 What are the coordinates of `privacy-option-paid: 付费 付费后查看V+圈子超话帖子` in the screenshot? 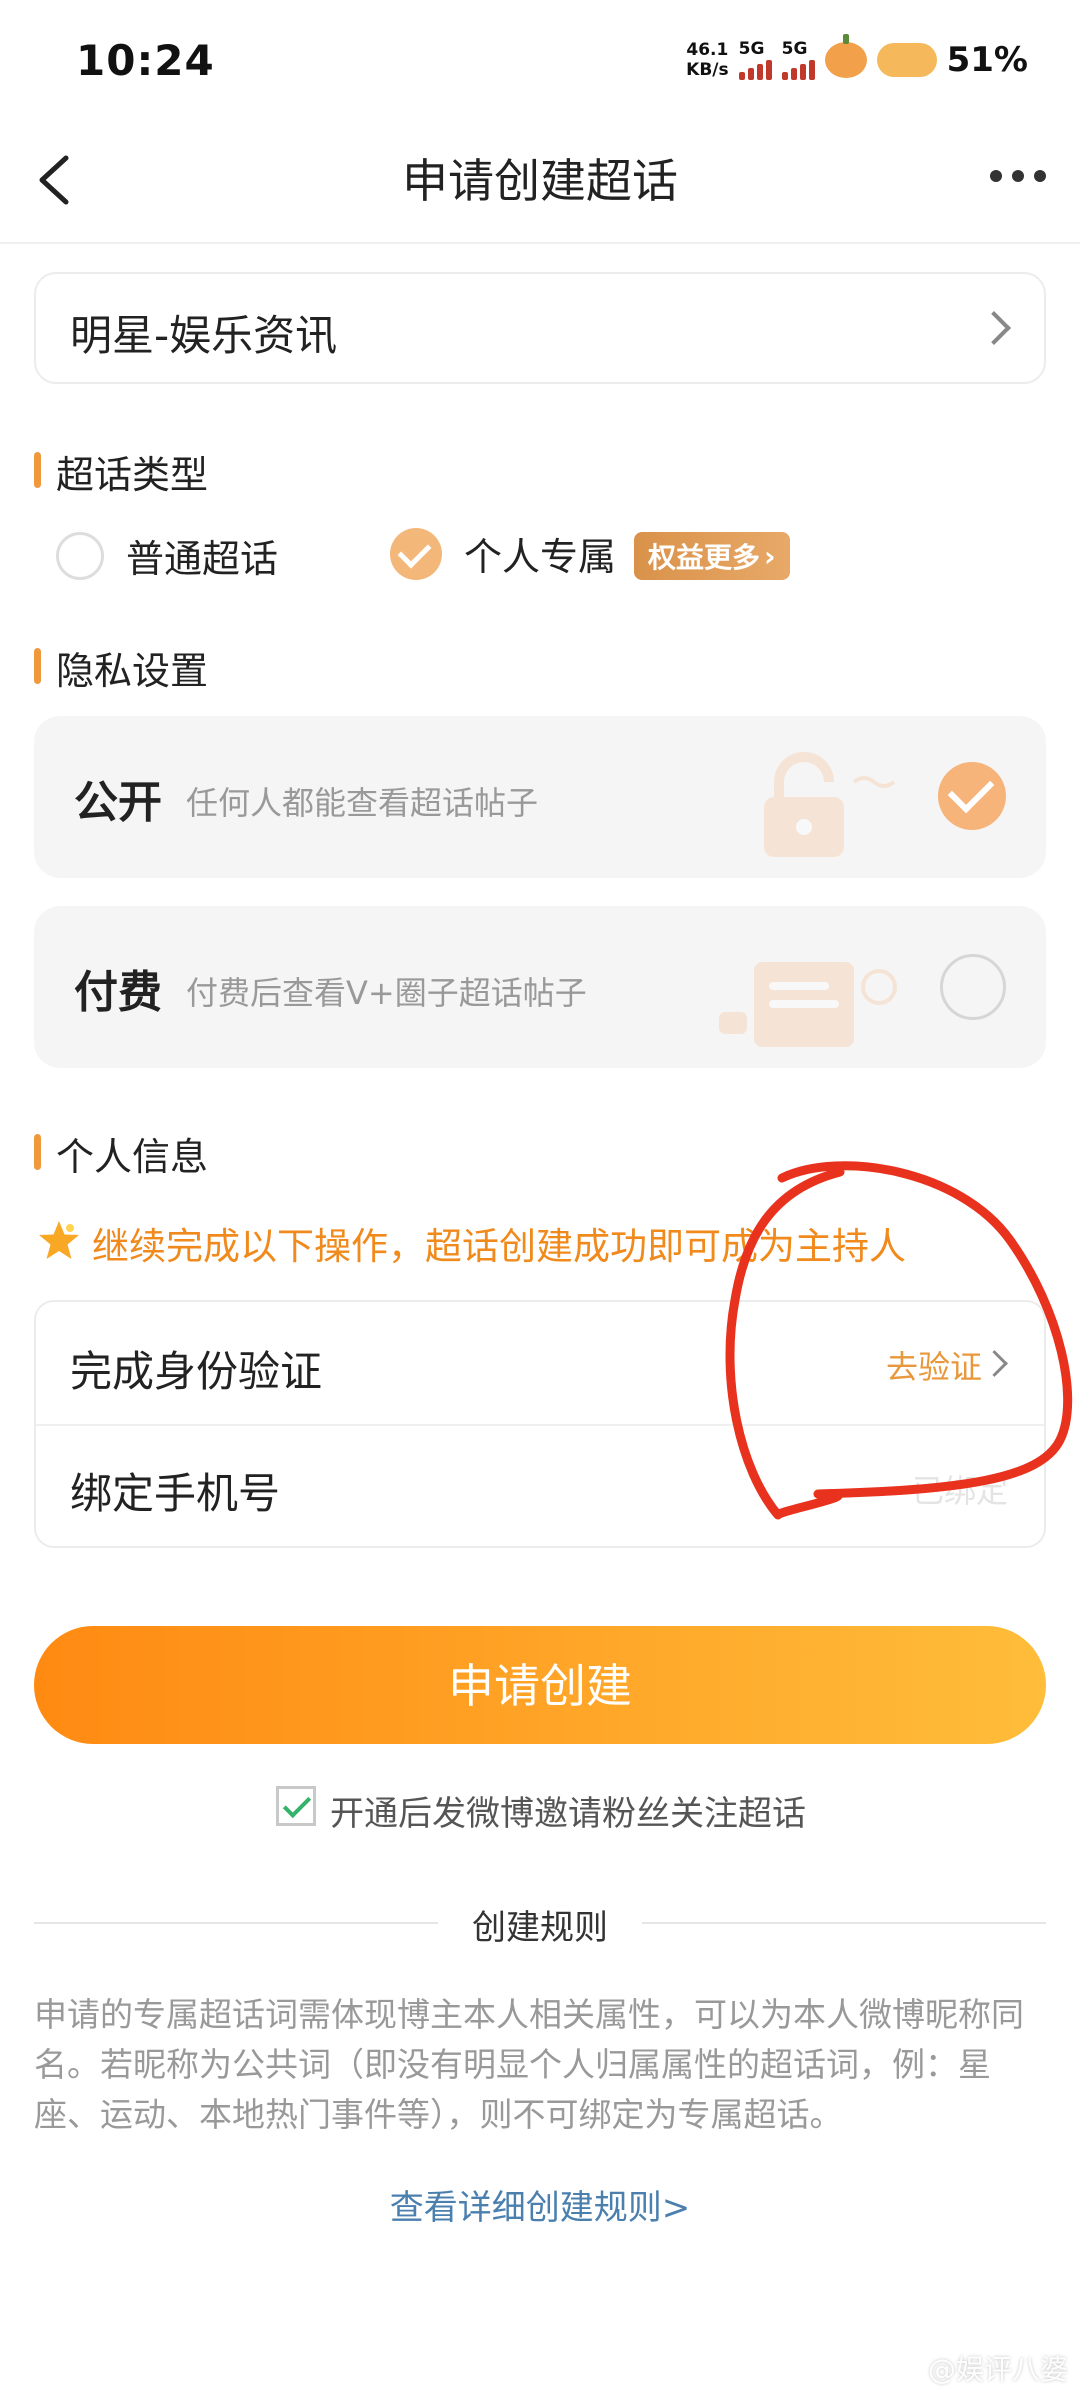 It's located at (540, 987).